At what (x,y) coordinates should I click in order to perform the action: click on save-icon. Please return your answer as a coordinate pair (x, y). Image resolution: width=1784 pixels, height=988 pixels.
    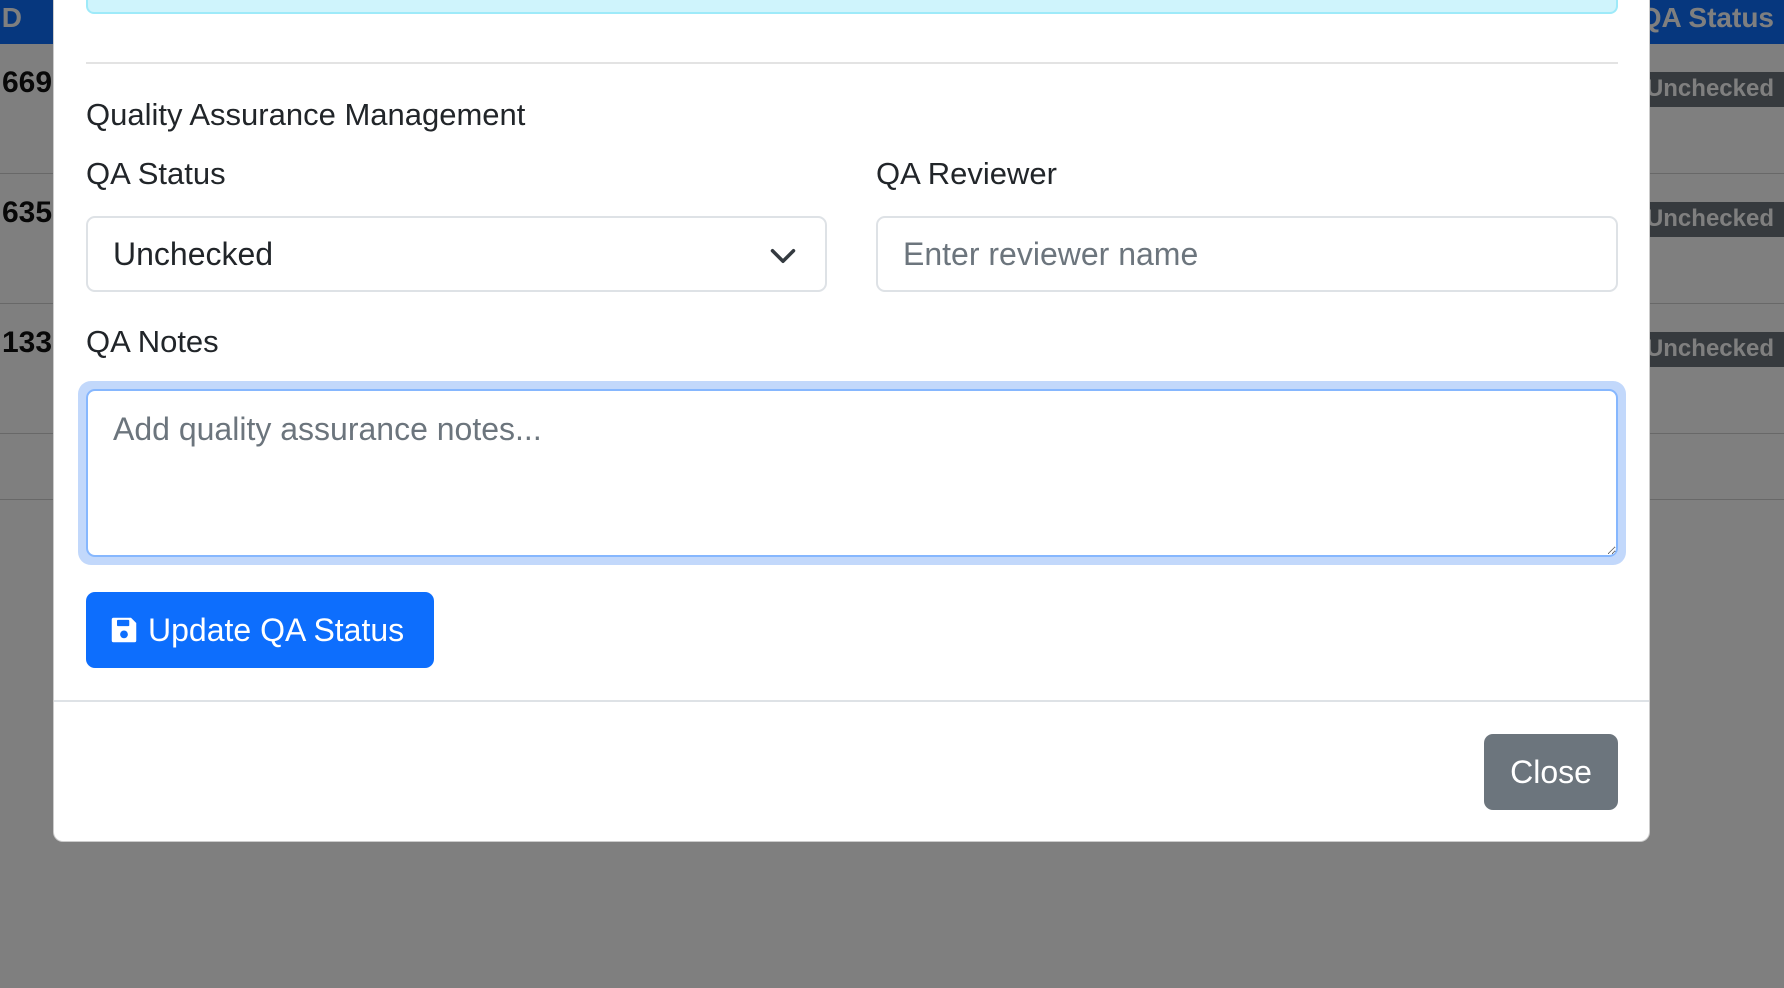
    Looking at the image, I should click on (124, 630).